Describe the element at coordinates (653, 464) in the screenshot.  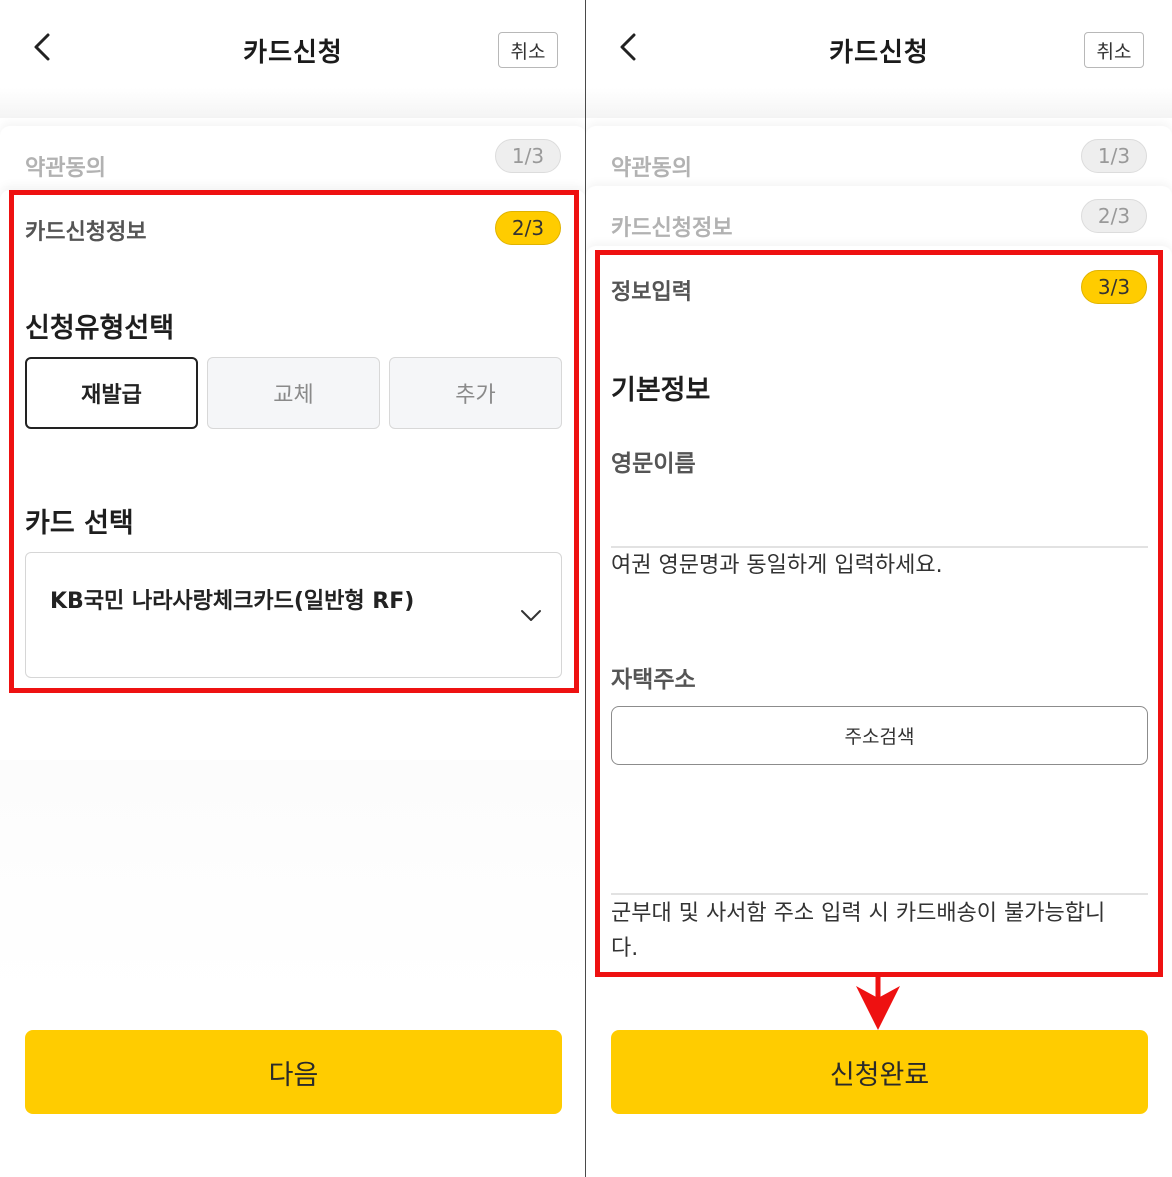
I see `english-name-label: 영문이름` at that location.